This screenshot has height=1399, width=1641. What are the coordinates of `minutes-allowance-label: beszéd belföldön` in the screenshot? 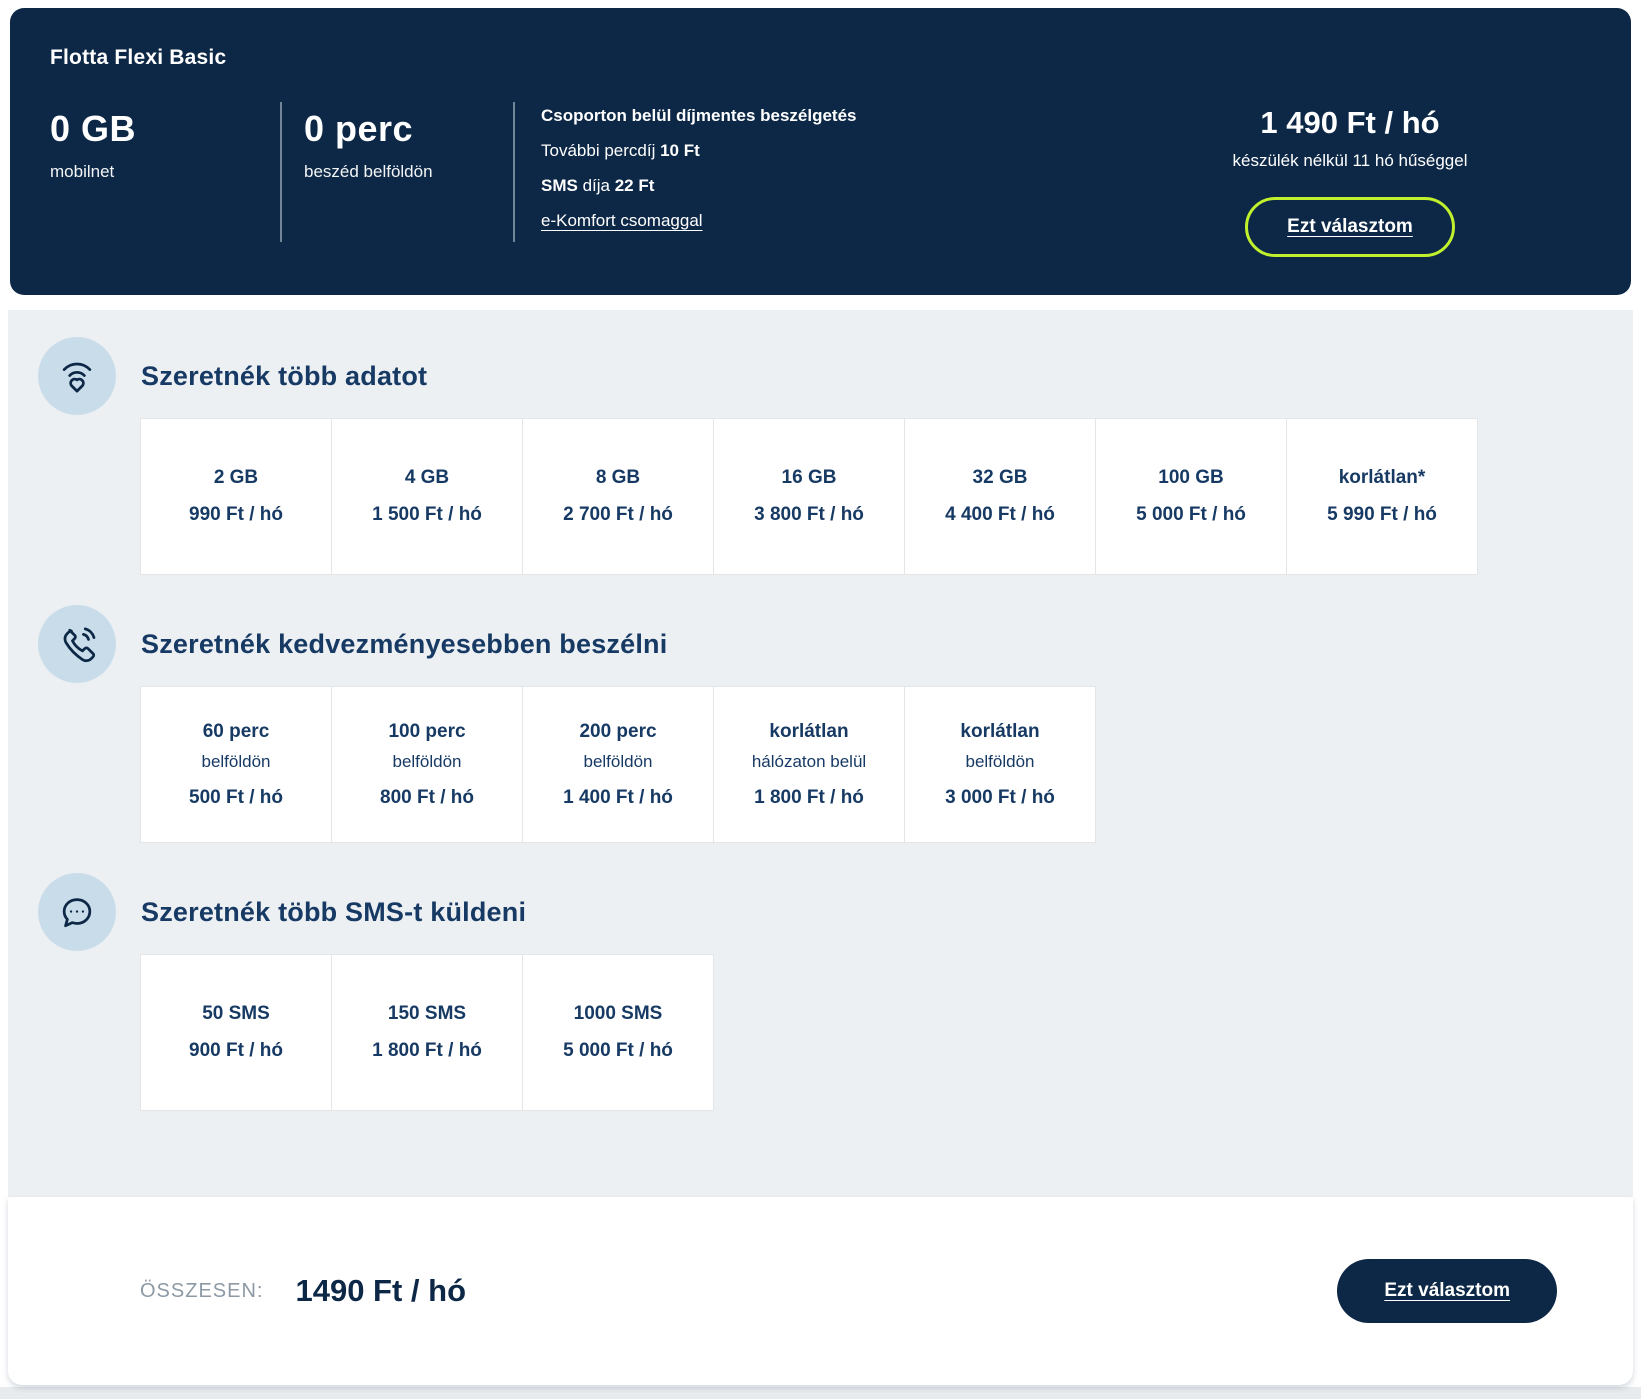 It's located at (368, 171).